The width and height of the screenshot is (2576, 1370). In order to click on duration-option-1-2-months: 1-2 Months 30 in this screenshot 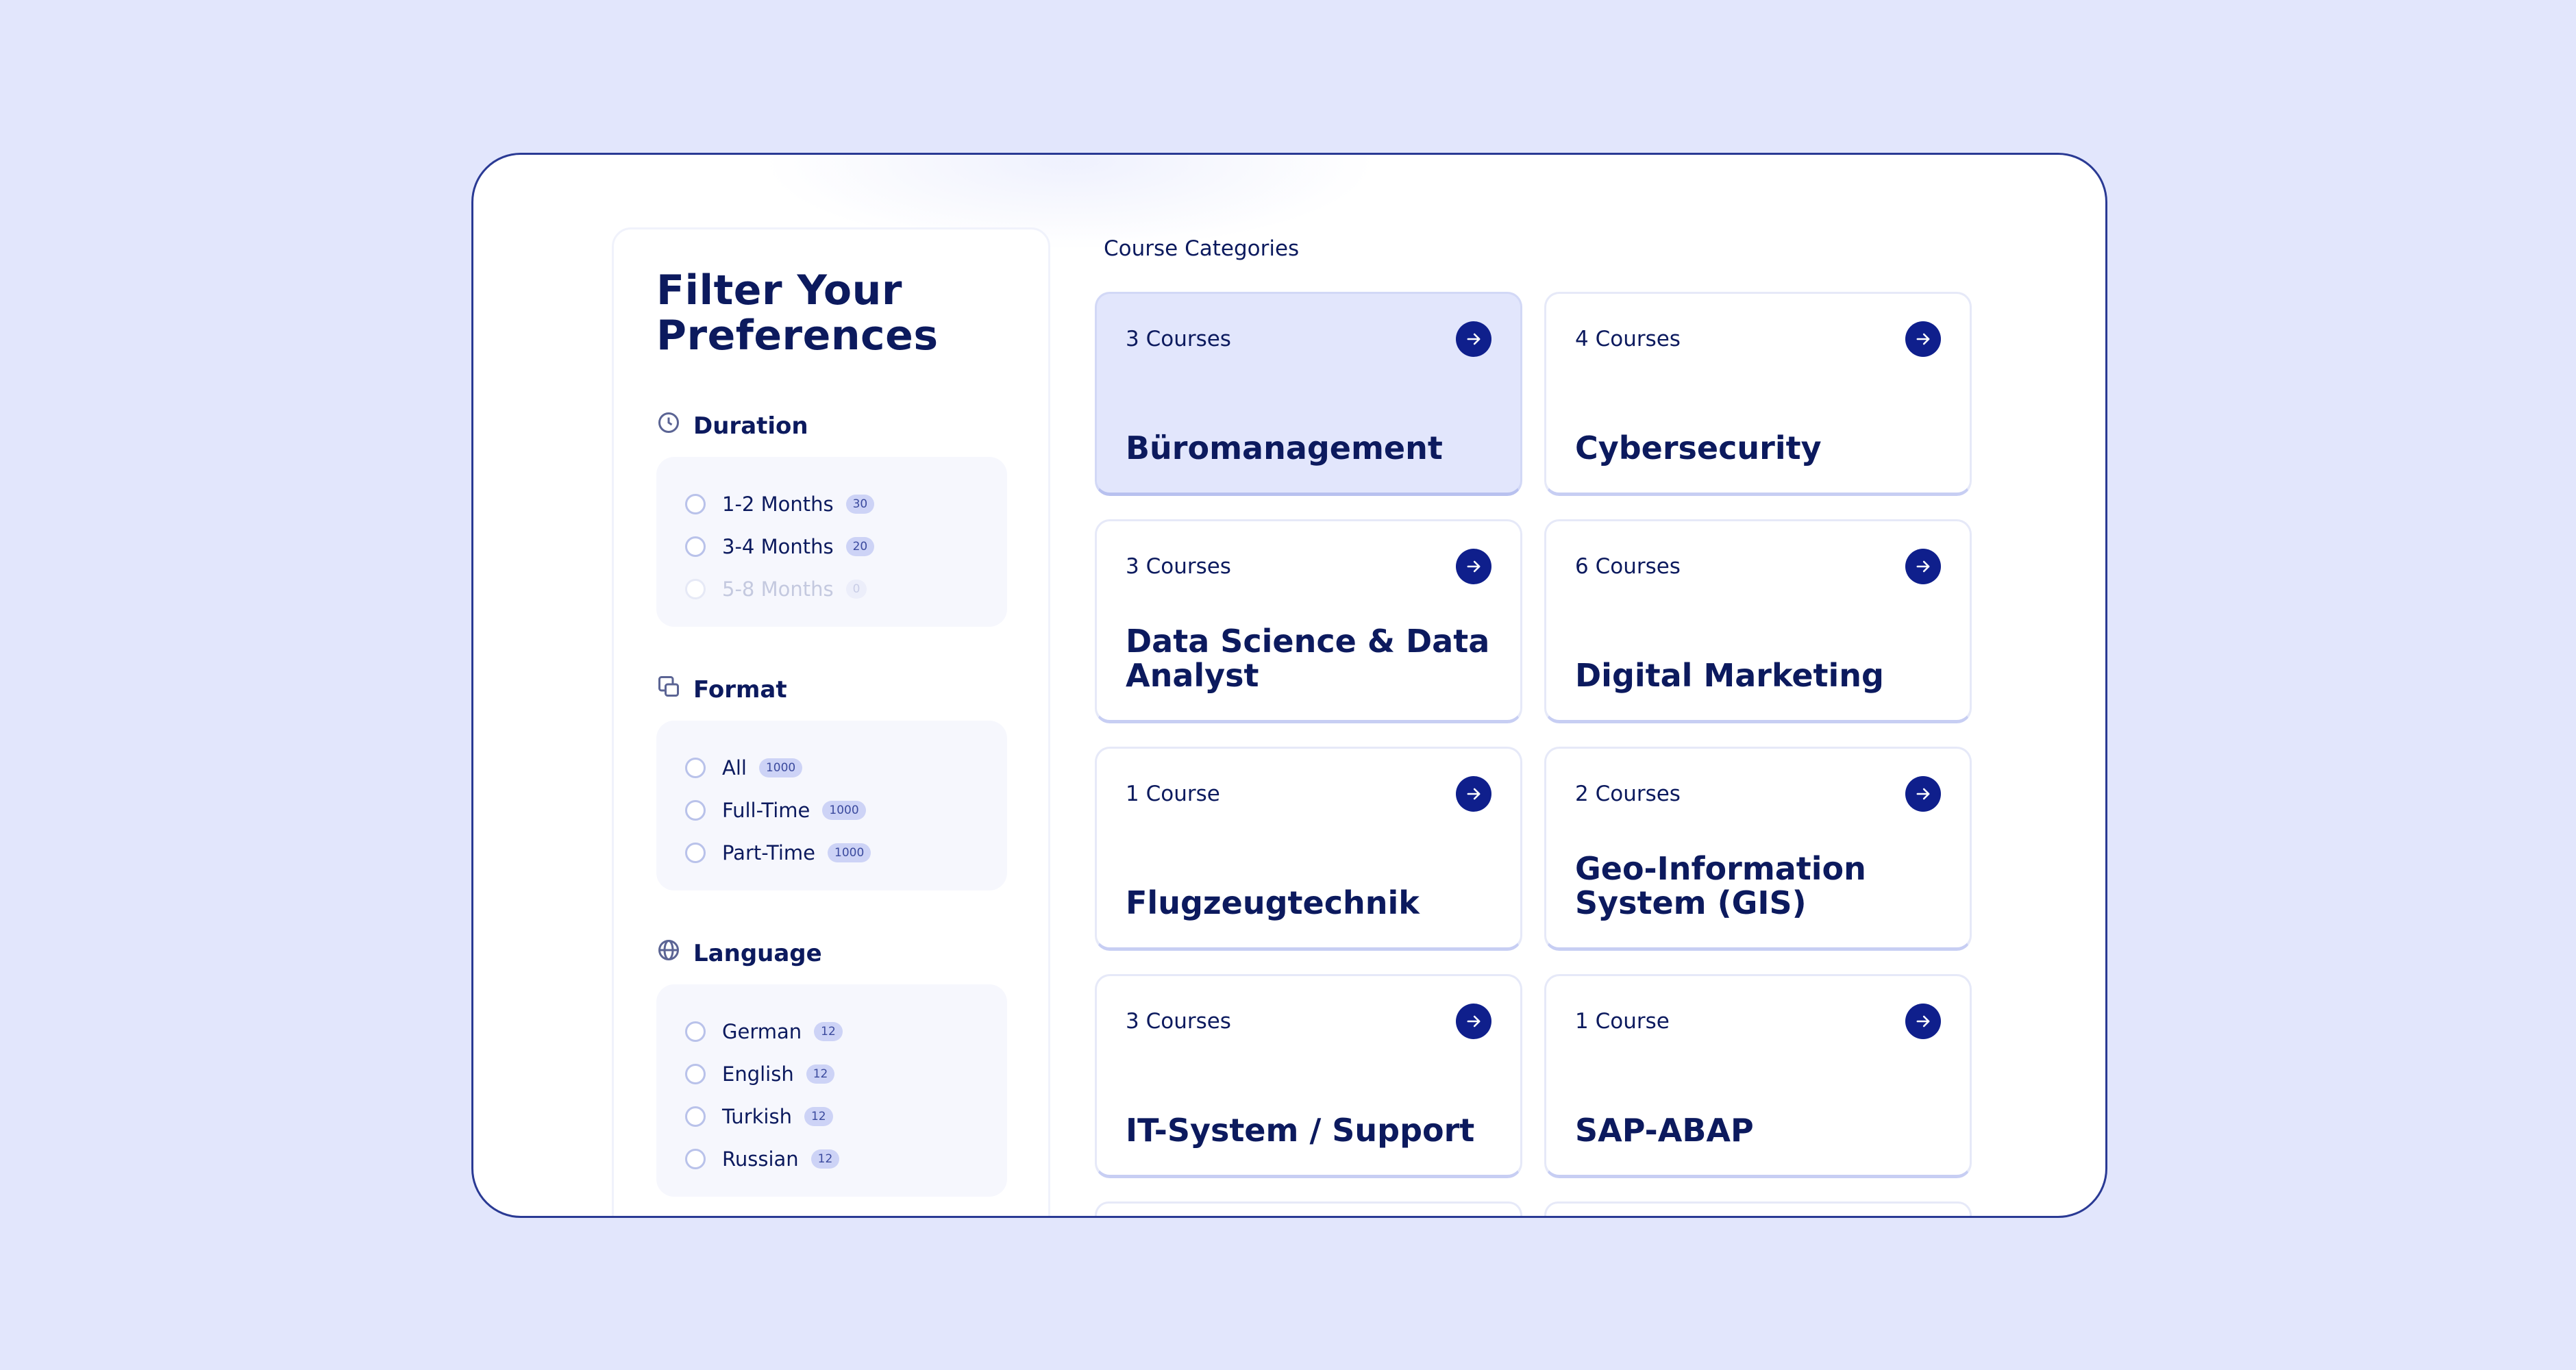, I will do `click(846, 504)`.